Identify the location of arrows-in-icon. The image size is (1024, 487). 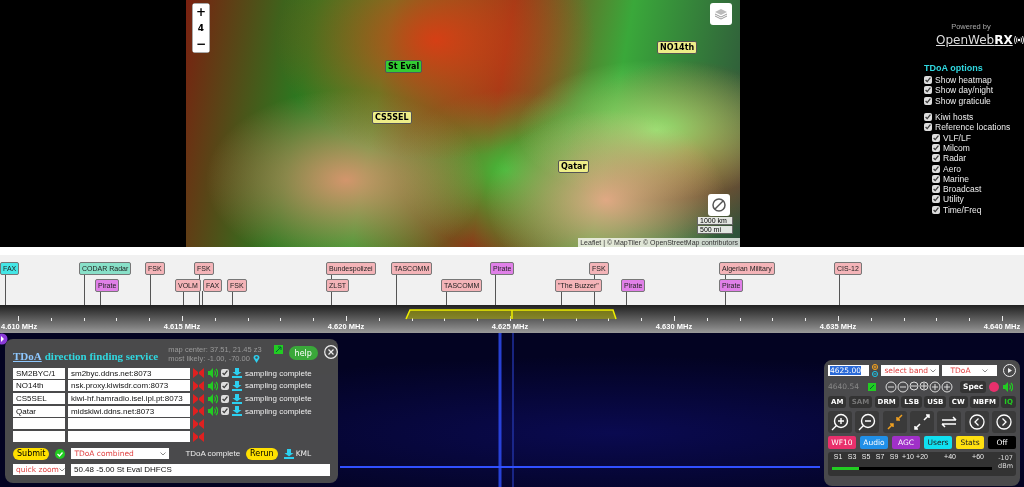
(894, 422).